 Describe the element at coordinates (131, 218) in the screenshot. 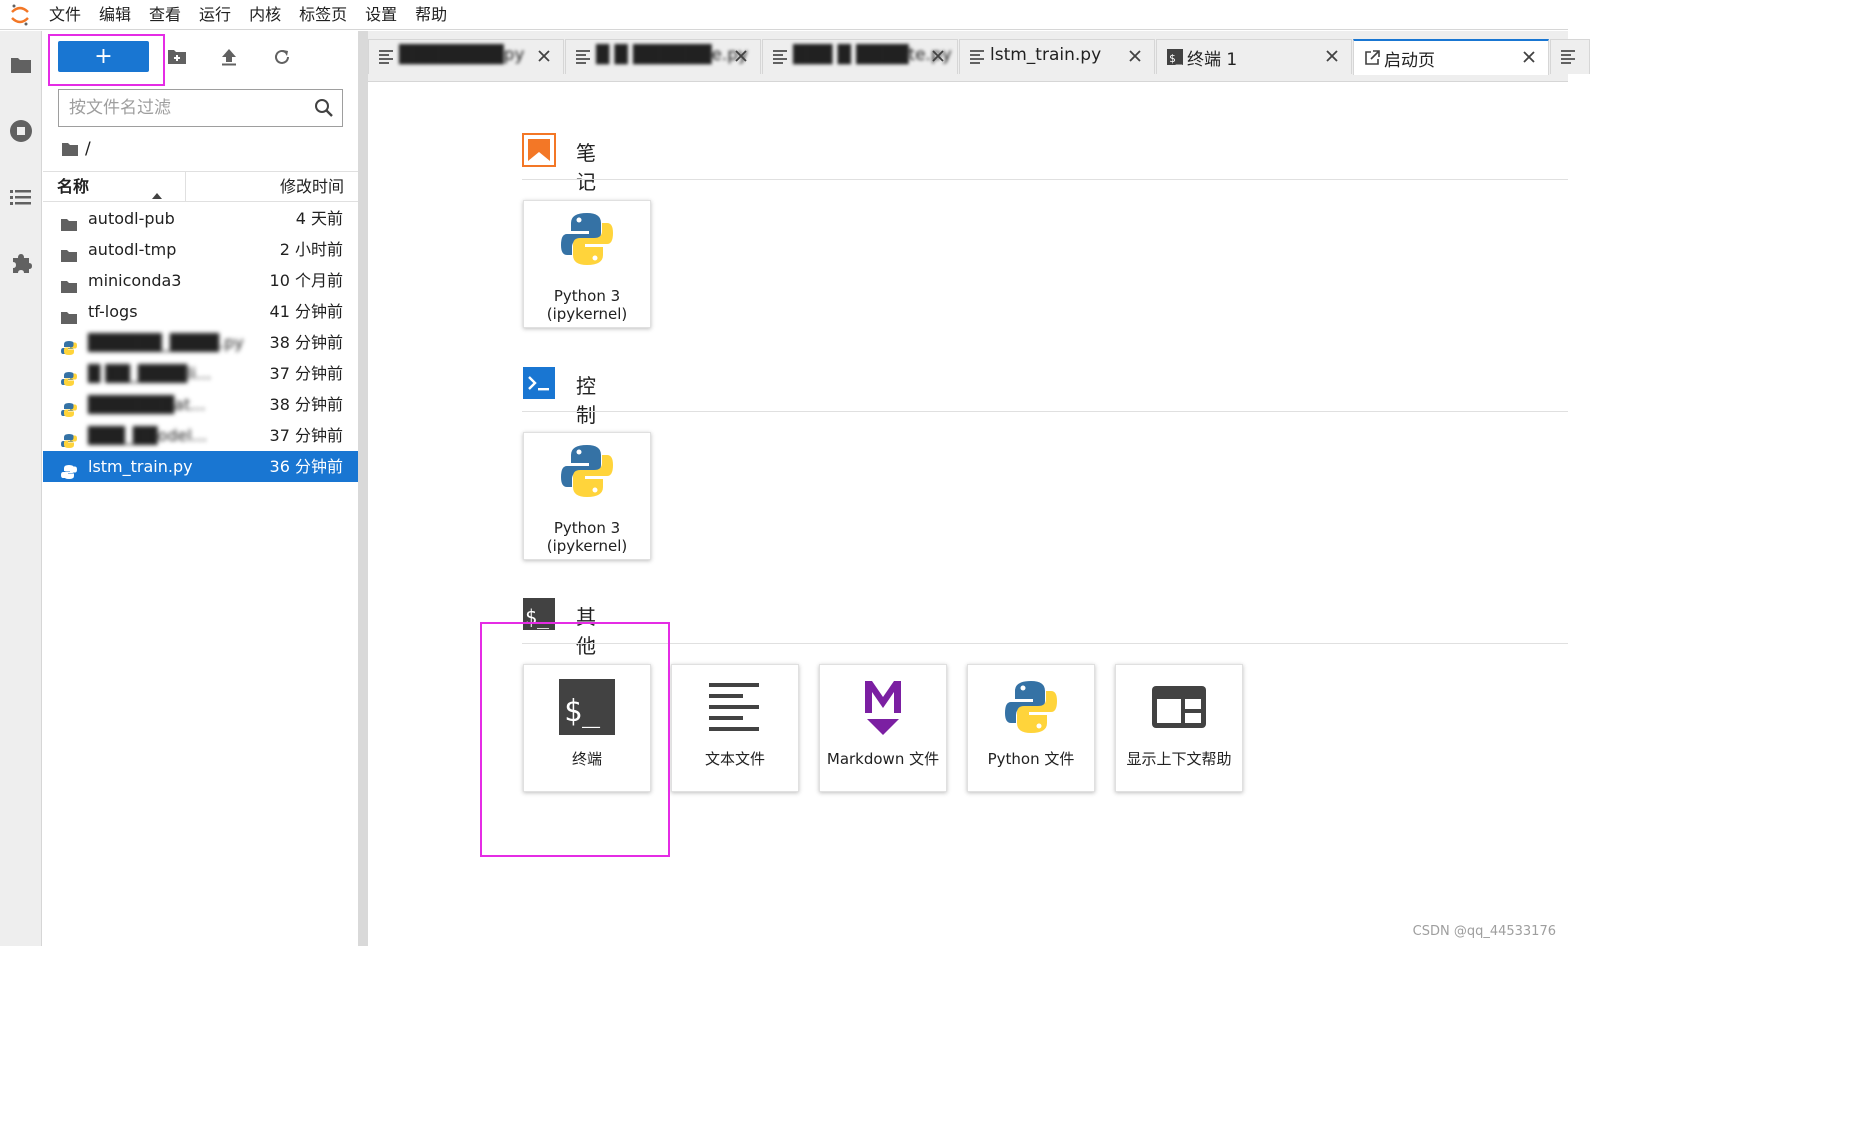

I see `file-name: autodl-pub` at that location.